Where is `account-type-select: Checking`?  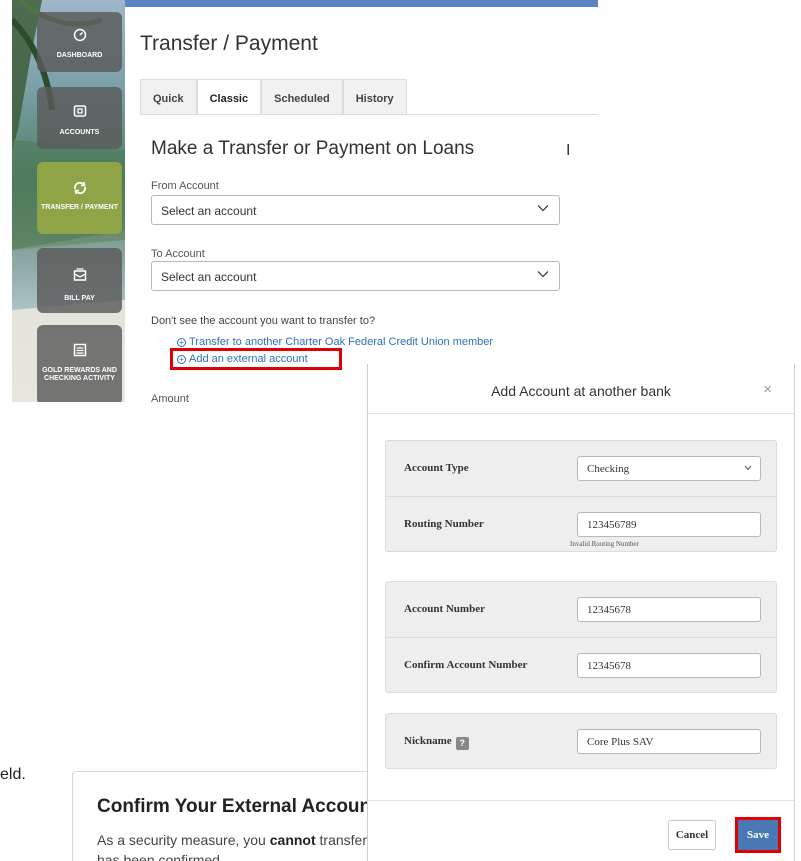
account-type-select: Checking is located at coordinates (669, 468).